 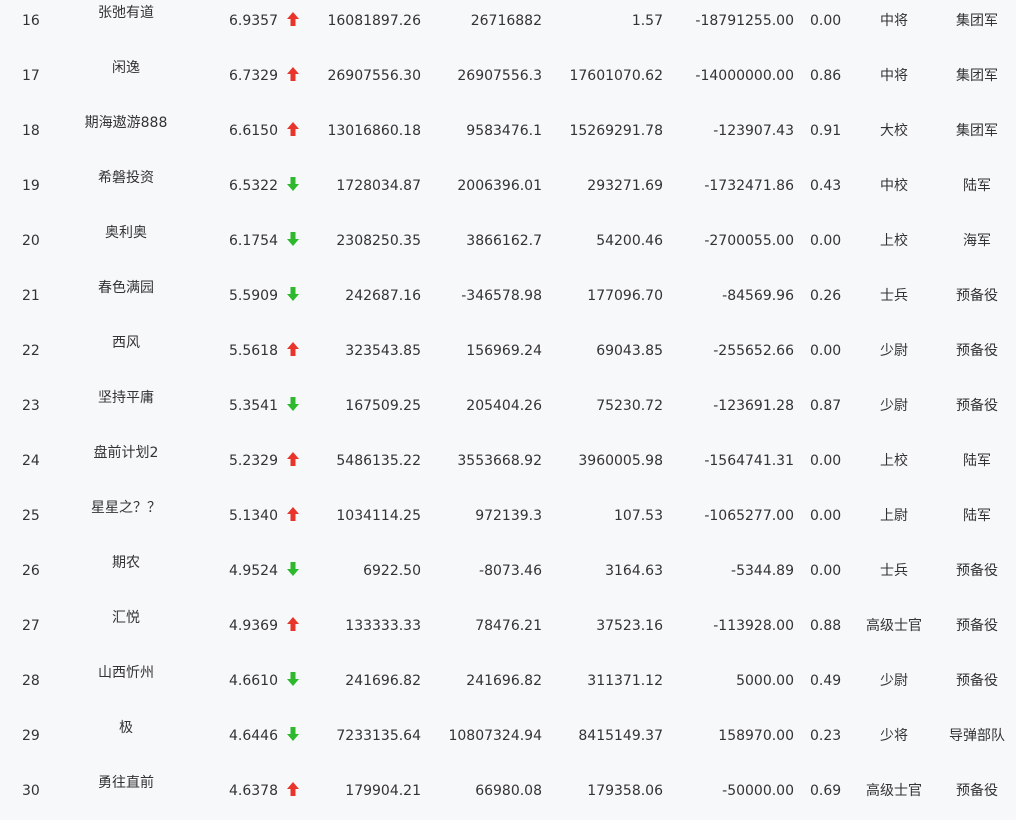 I want to click on trader-name: 春色满园, so click(x=126, y=288).